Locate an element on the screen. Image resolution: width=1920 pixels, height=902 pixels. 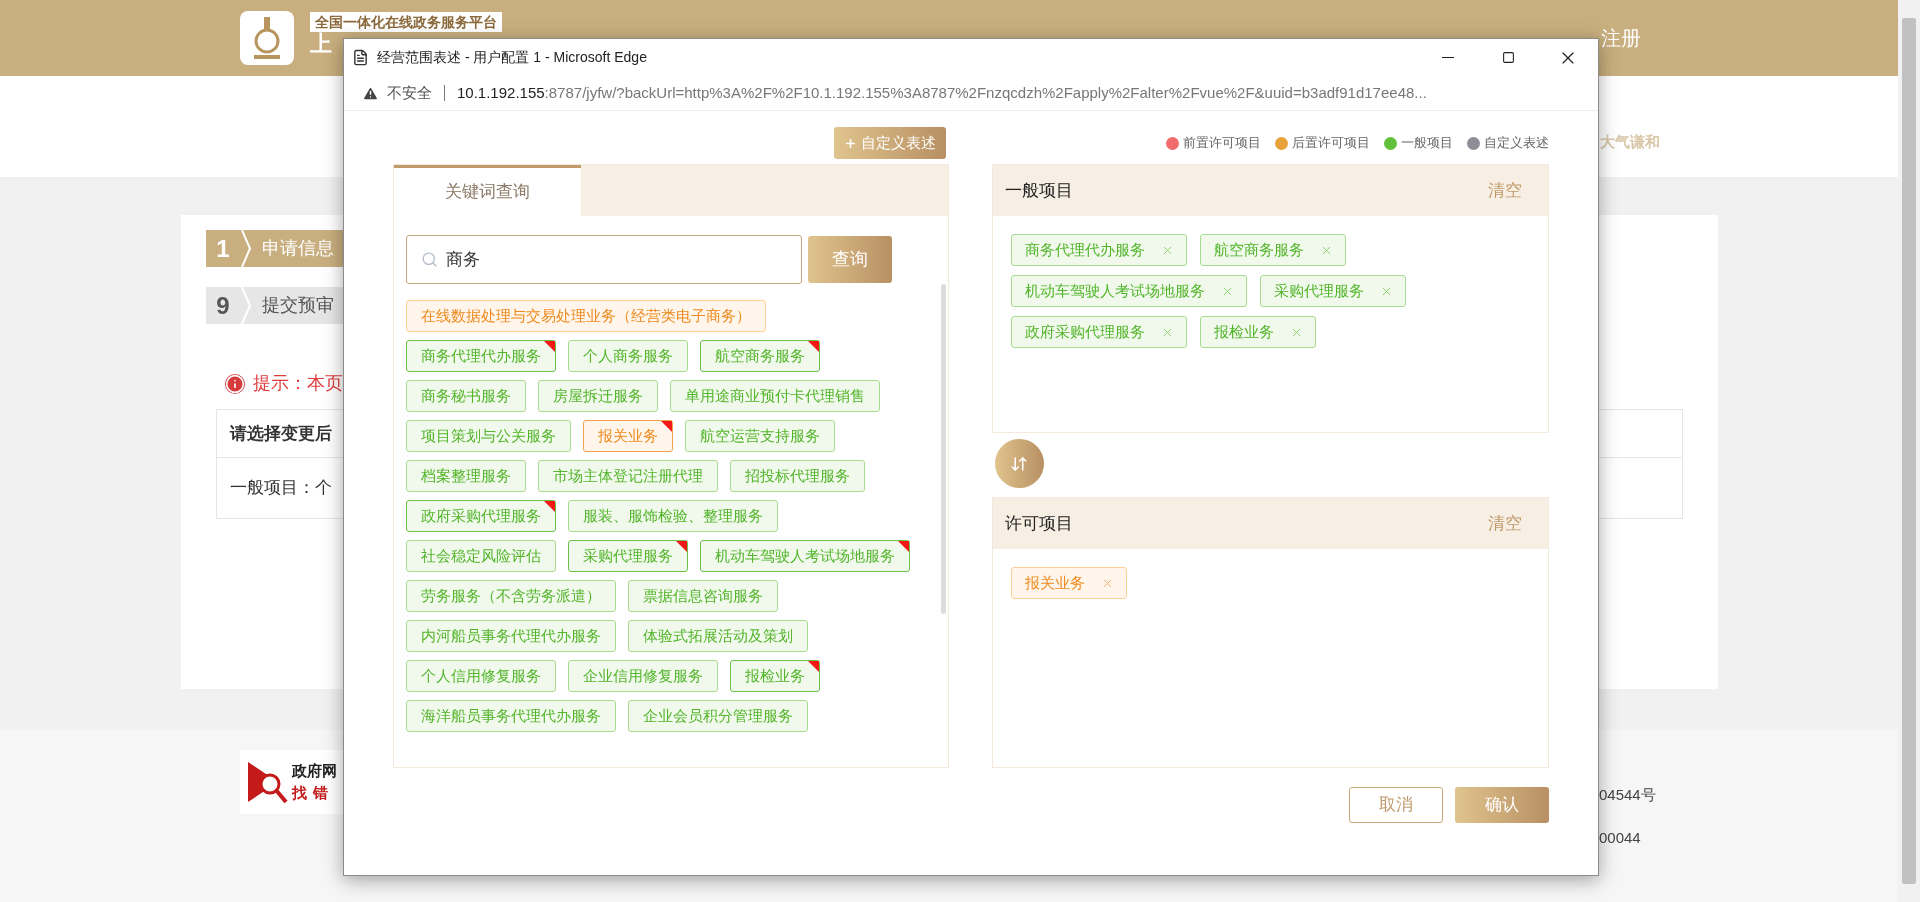
record-number: 04544号 is located at coordinates (1627, 795).